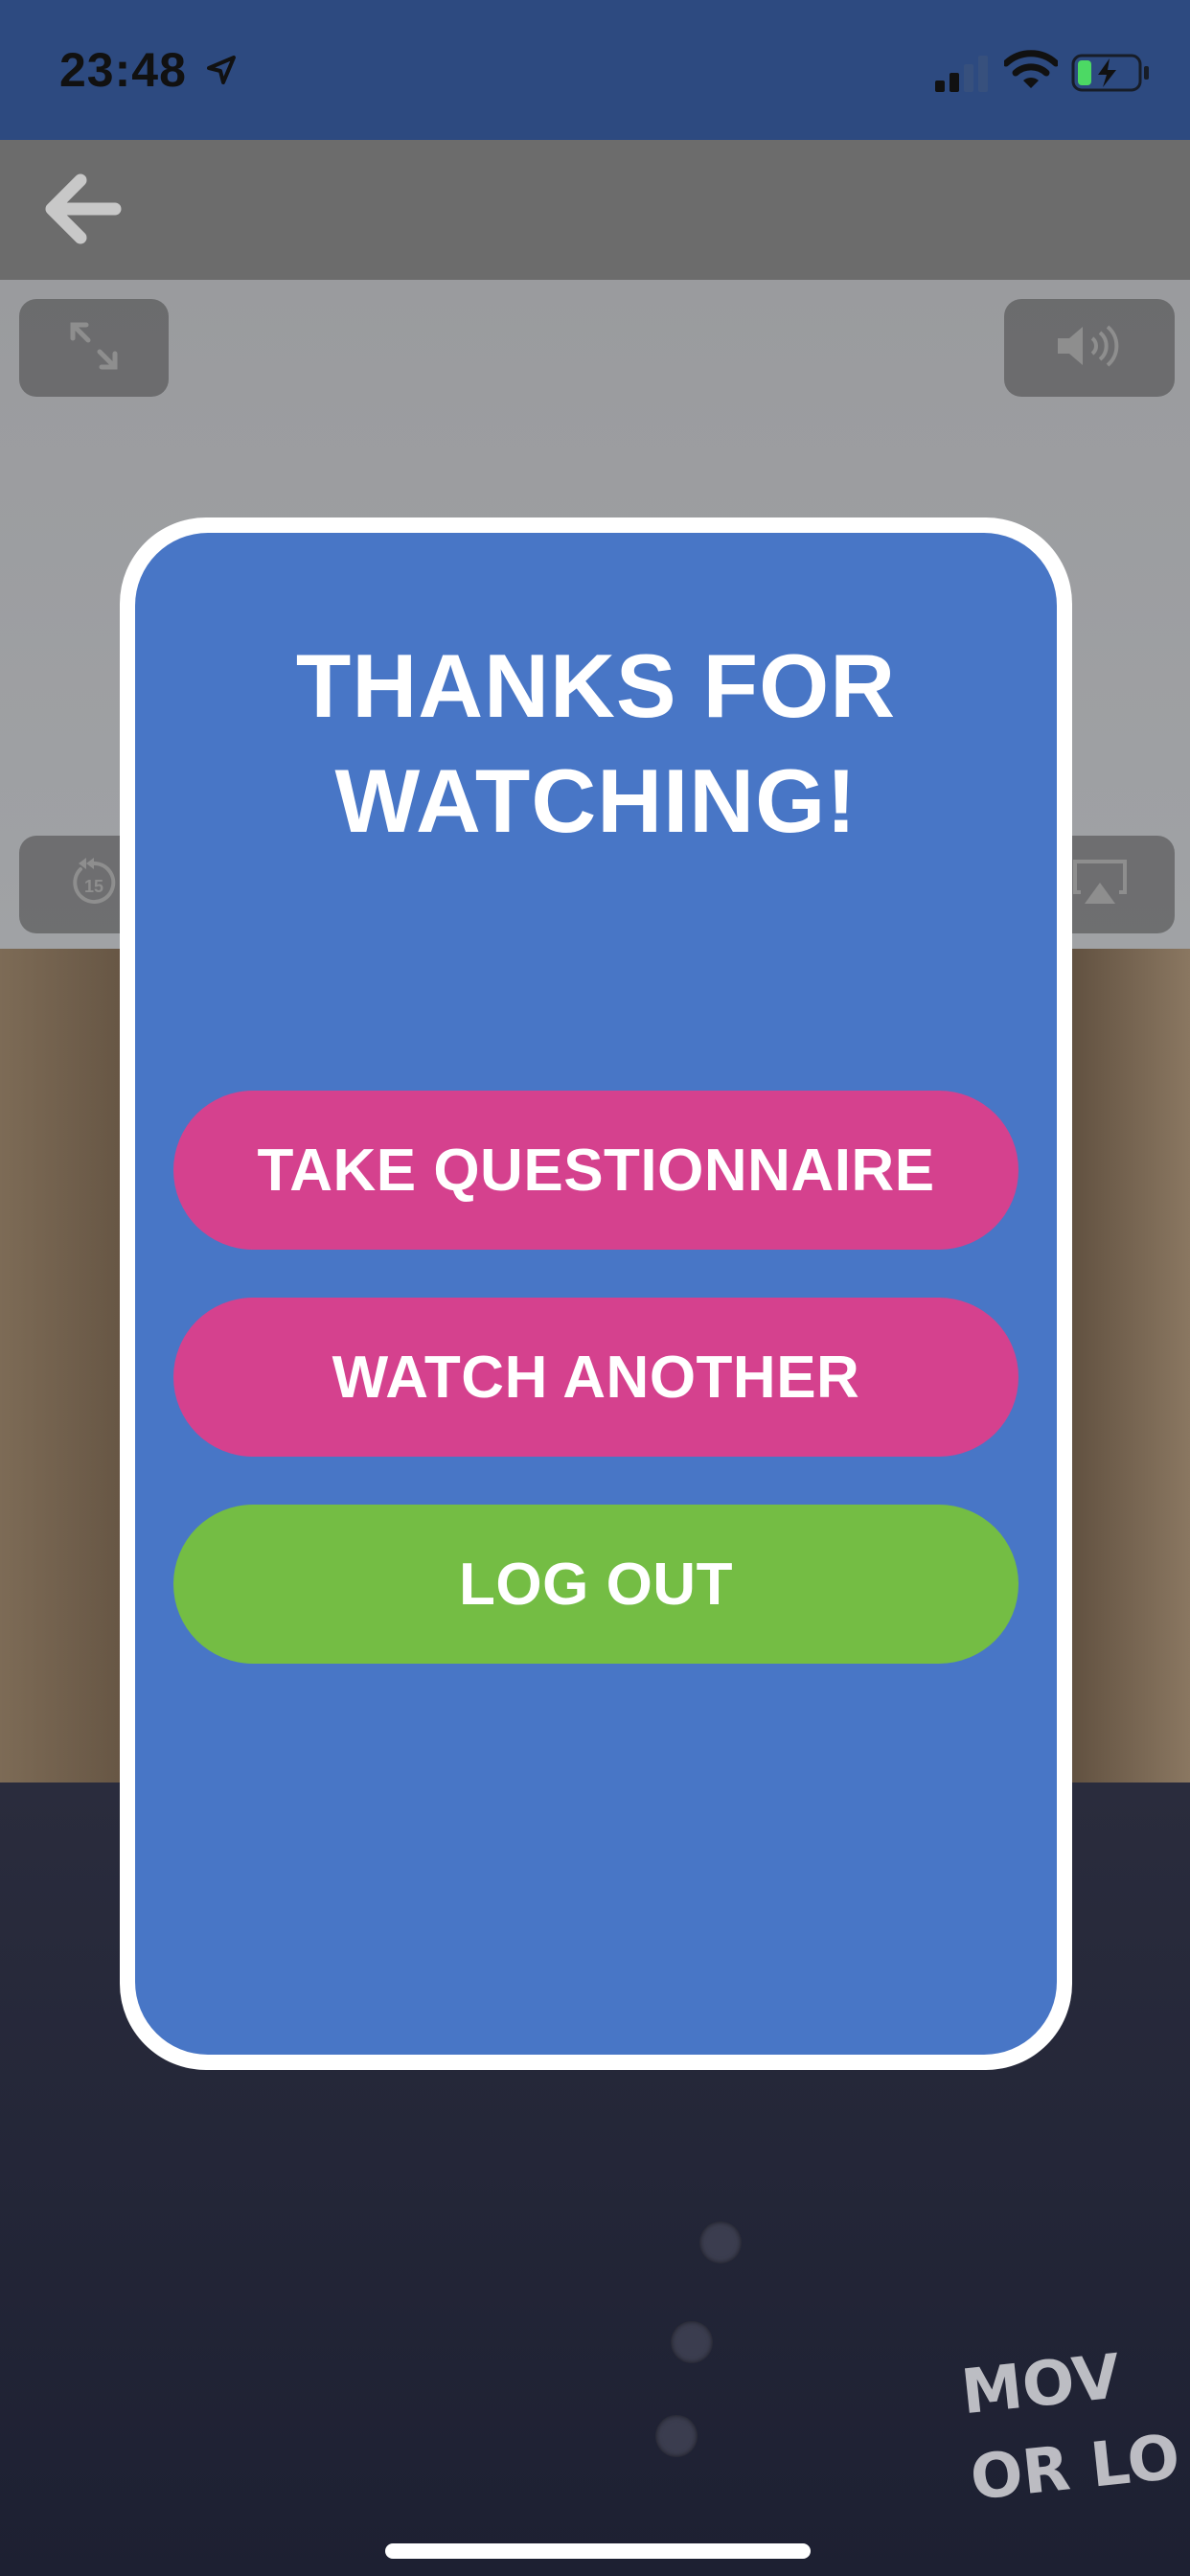  What do you see at coordinates (1123, 1380) in the screenshot?
I see `video-frame-hair-right` at bounding box center [1123, 1380].